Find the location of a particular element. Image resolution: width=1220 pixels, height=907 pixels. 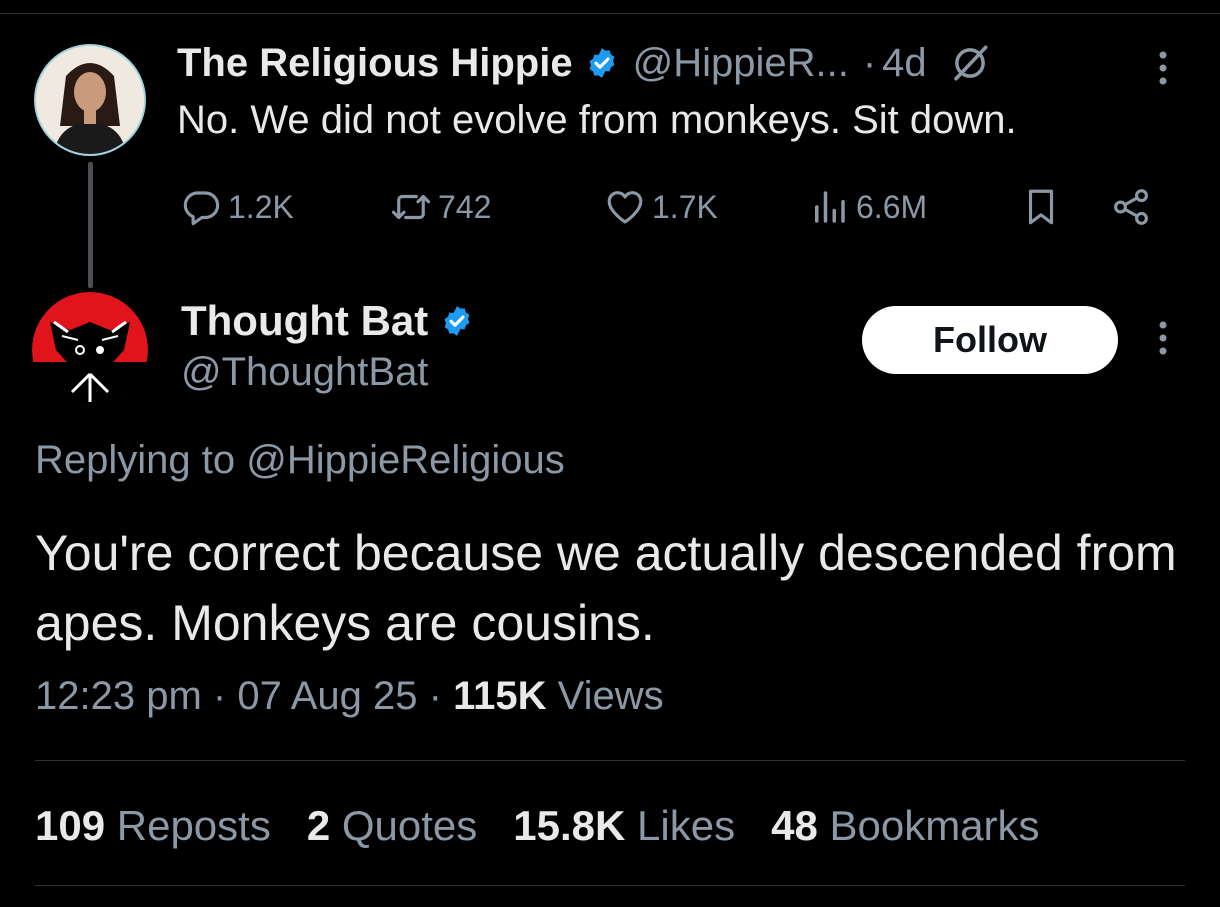

main-more-options-icon is located at coordinates (1163, 338).